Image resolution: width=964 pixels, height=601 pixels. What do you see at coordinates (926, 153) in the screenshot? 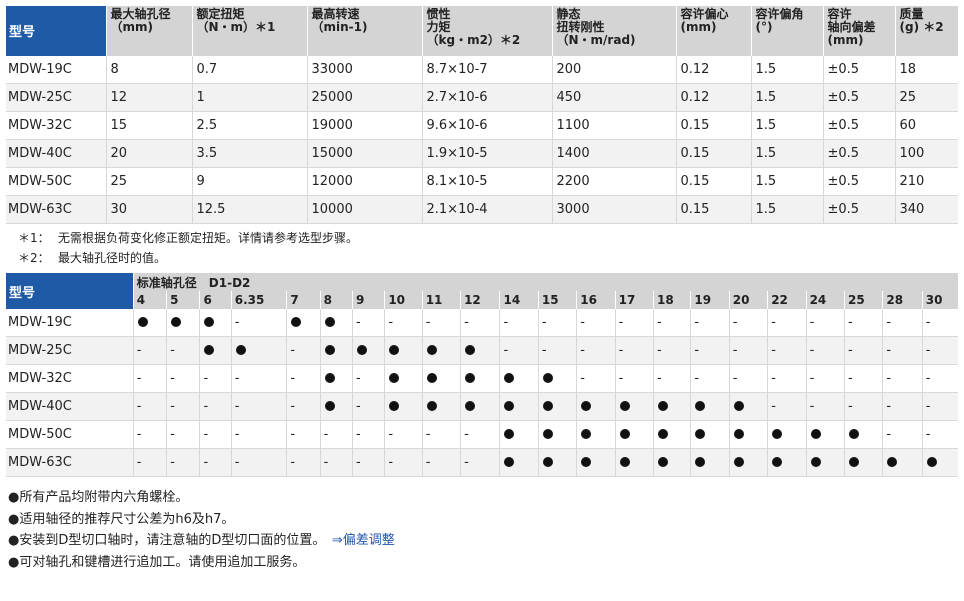
I see `spec-cell: 100` at bounding box center [926, 153].